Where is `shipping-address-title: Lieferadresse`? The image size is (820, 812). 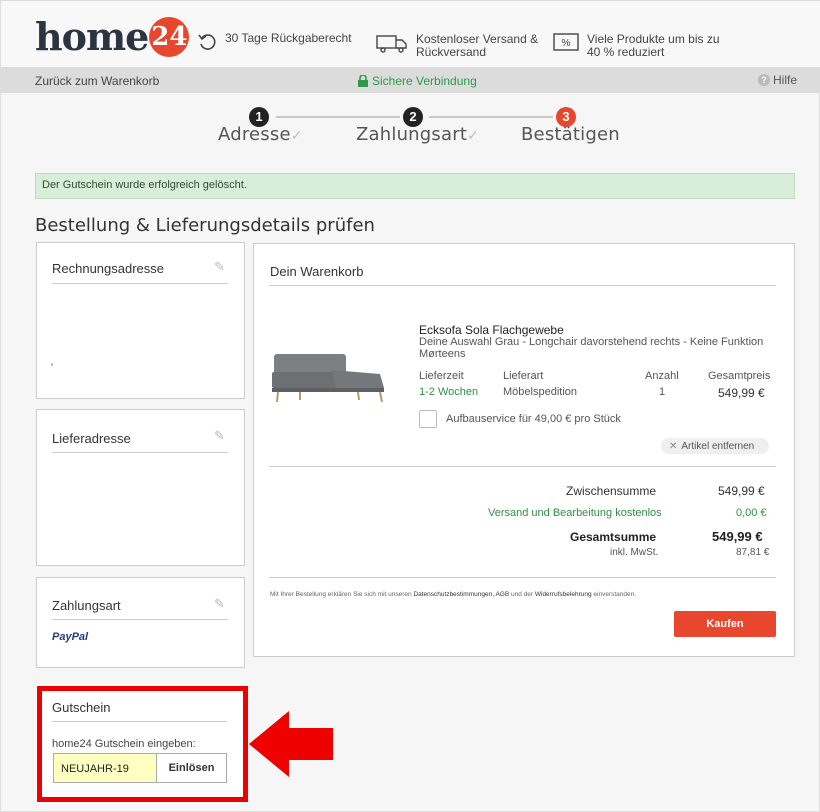
shipping-address-title: Lieferadresse is located at coordinates (91, 438).